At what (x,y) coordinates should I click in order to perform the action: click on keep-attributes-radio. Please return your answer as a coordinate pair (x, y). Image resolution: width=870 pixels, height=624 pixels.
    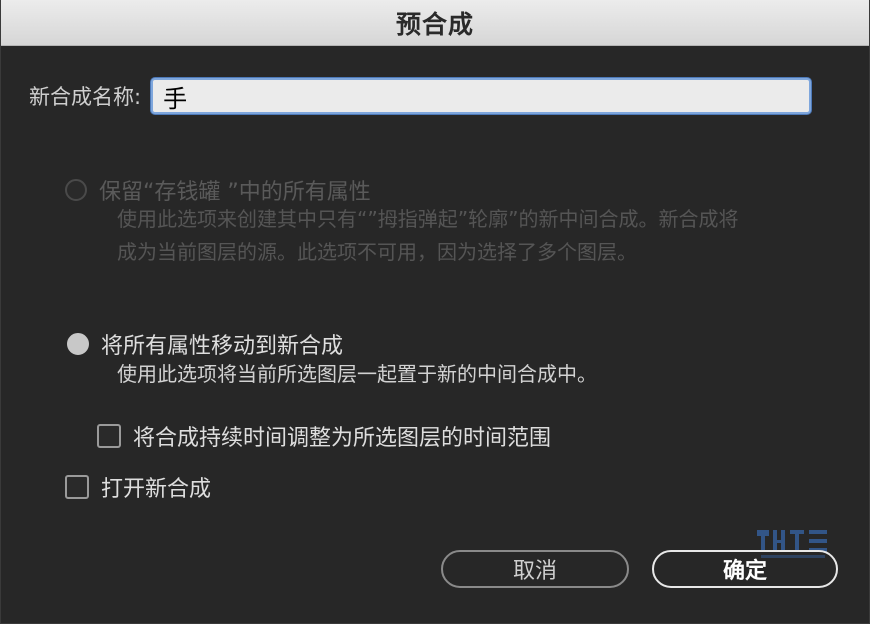
    Looking at the image, I should click on (76, 190).